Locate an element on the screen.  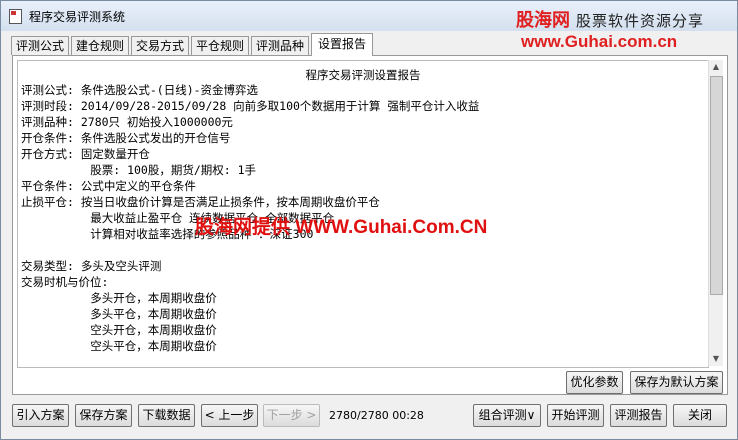
download-data-button: 下载数据 is located at coordinates (166, 415).